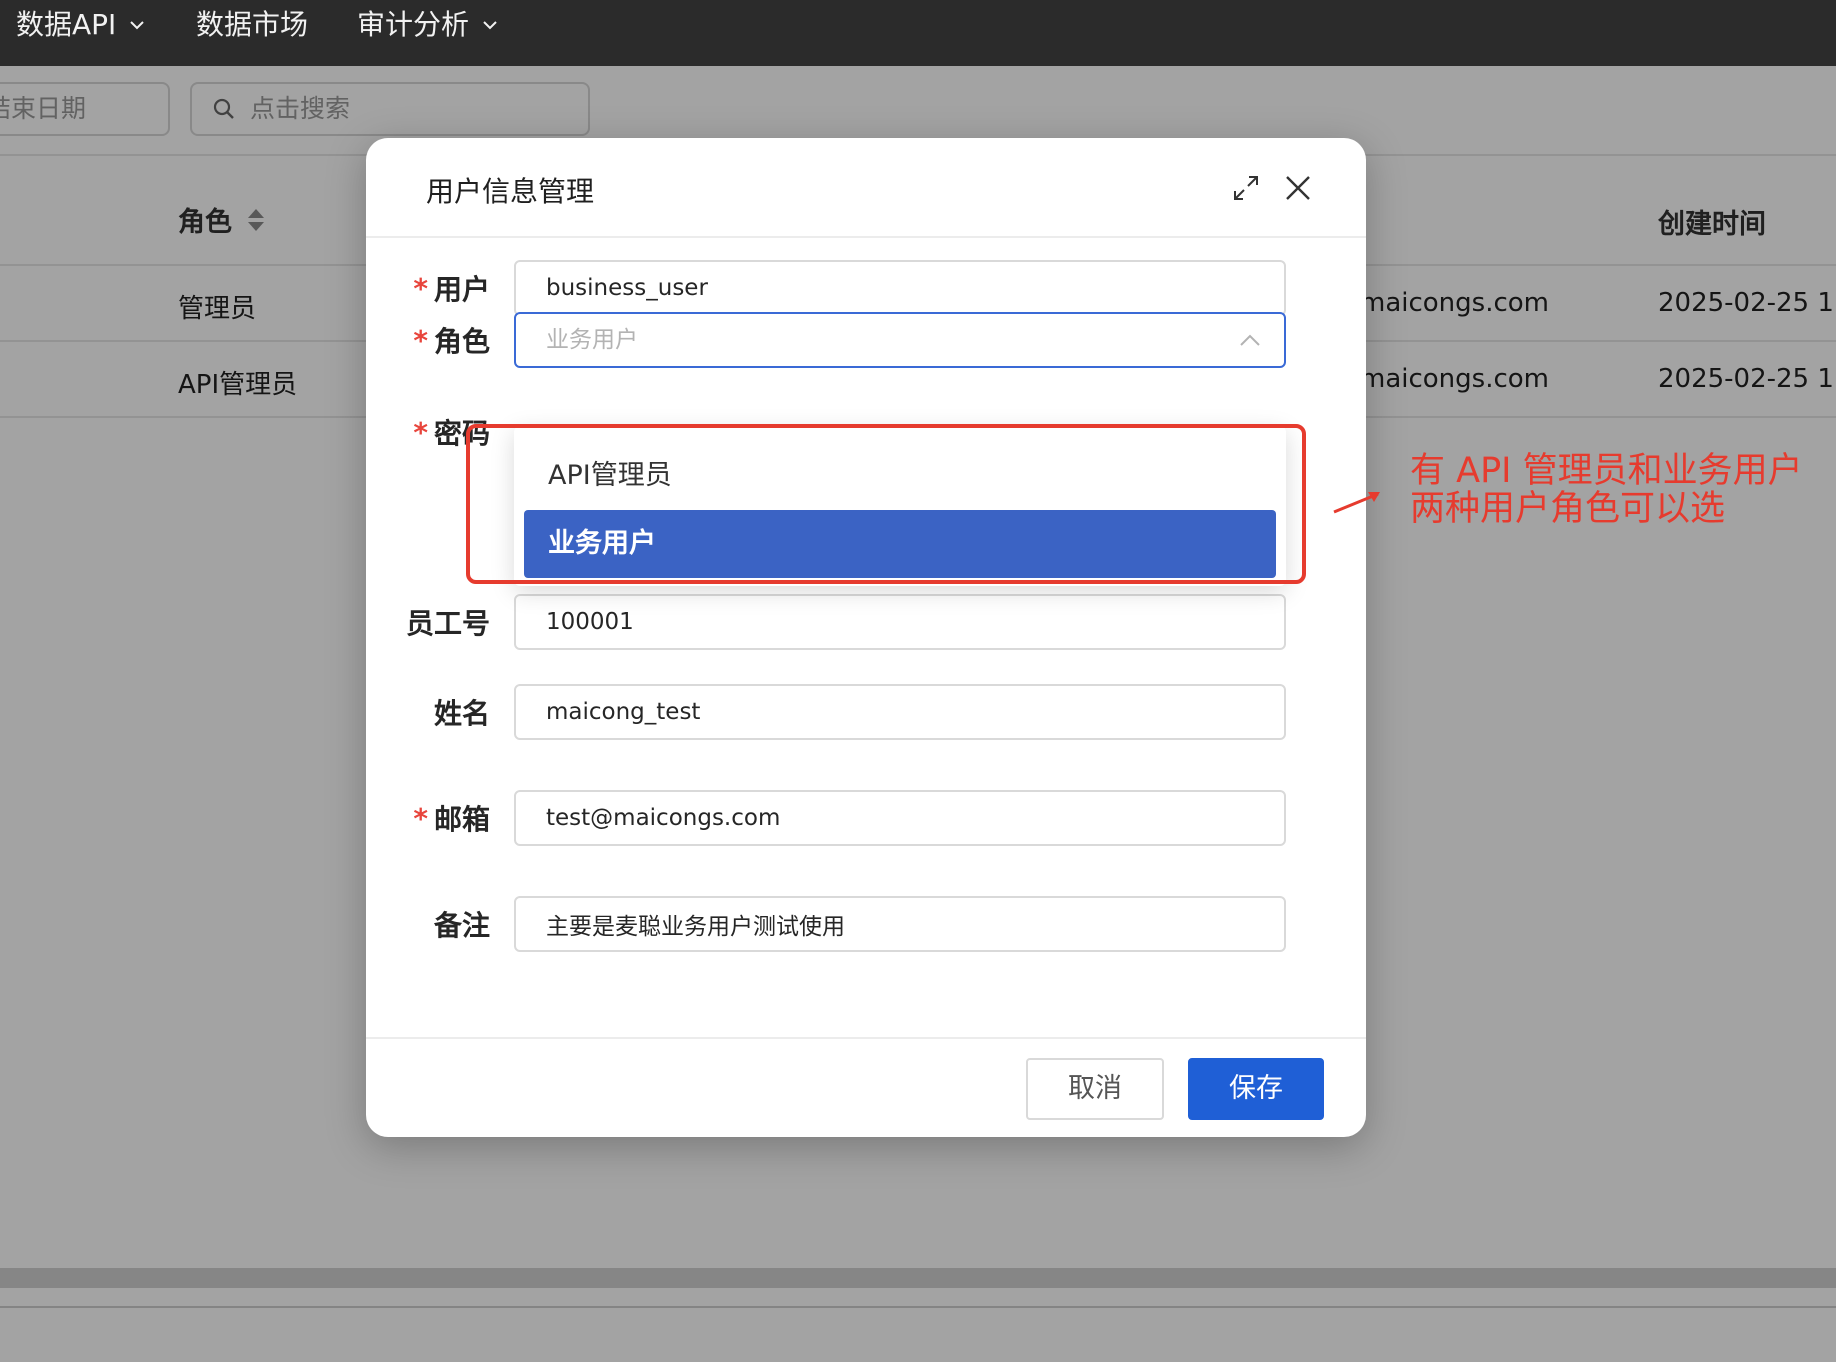 Image resolution: width=1836 pixels, height=1362 pixels. Describe the element at coordinates (866, 1038) in the screenshot. I see `modal-footer-divider` at that location.